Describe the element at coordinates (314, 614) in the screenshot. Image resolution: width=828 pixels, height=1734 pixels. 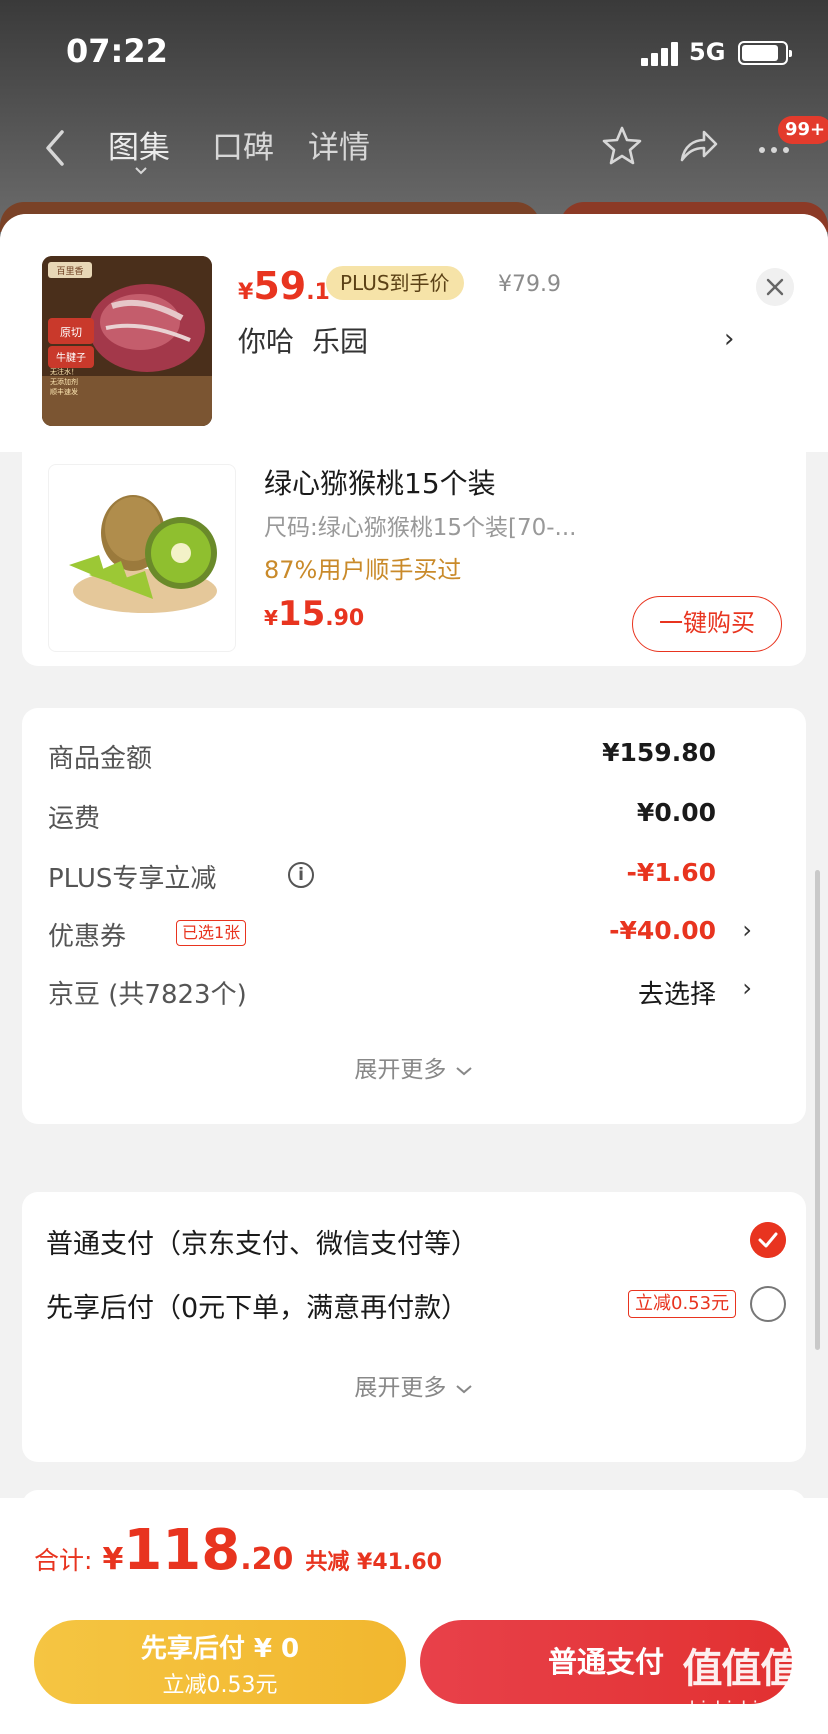
I see `product-price: ¥15.90` at that location.